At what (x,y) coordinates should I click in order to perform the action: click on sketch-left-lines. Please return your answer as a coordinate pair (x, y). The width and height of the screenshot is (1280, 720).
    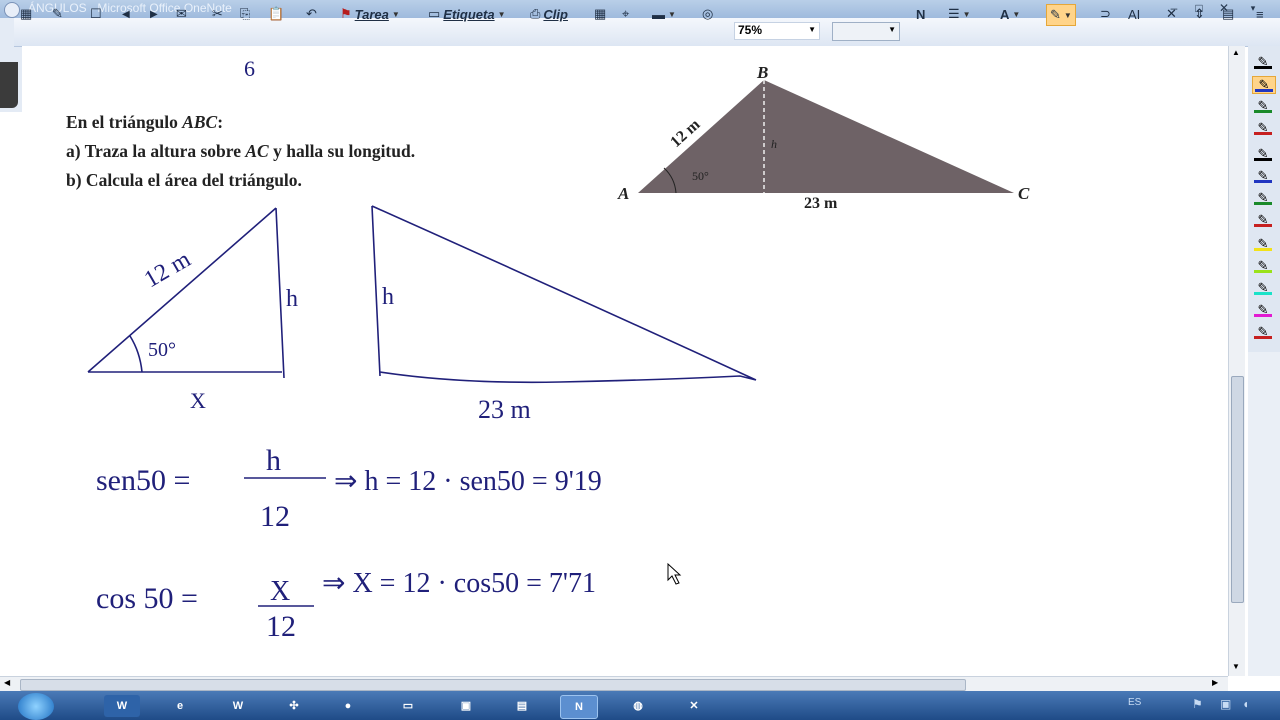
    Looking at the image, I should click on (186, 293).